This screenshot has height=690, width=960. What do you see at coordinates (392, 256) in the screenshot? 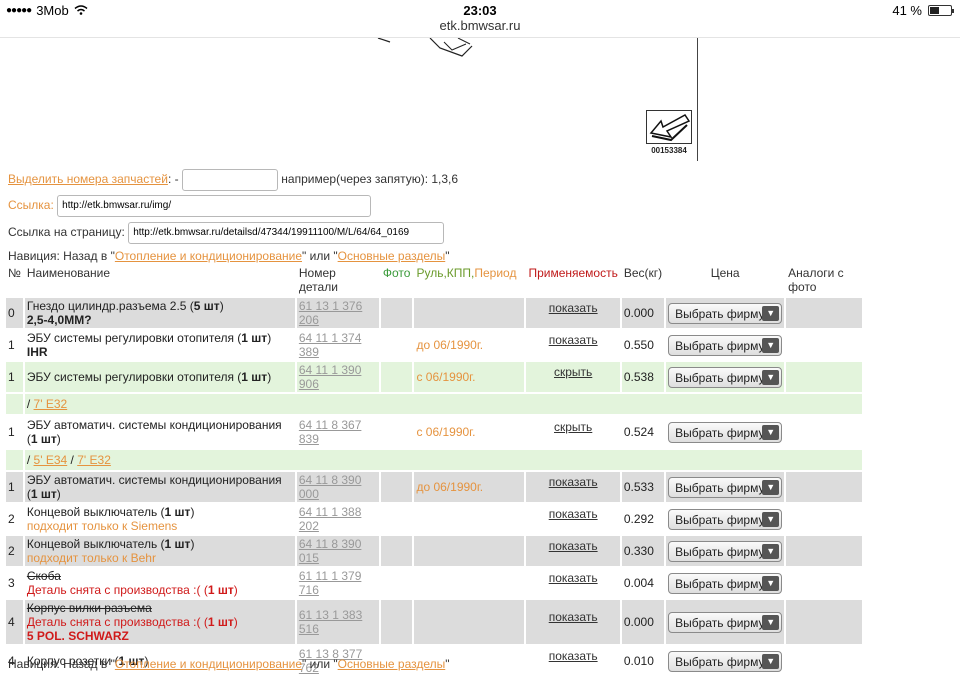
I see `nav-main-sections-link: Основные разделы` at bounding box center [392, 256].